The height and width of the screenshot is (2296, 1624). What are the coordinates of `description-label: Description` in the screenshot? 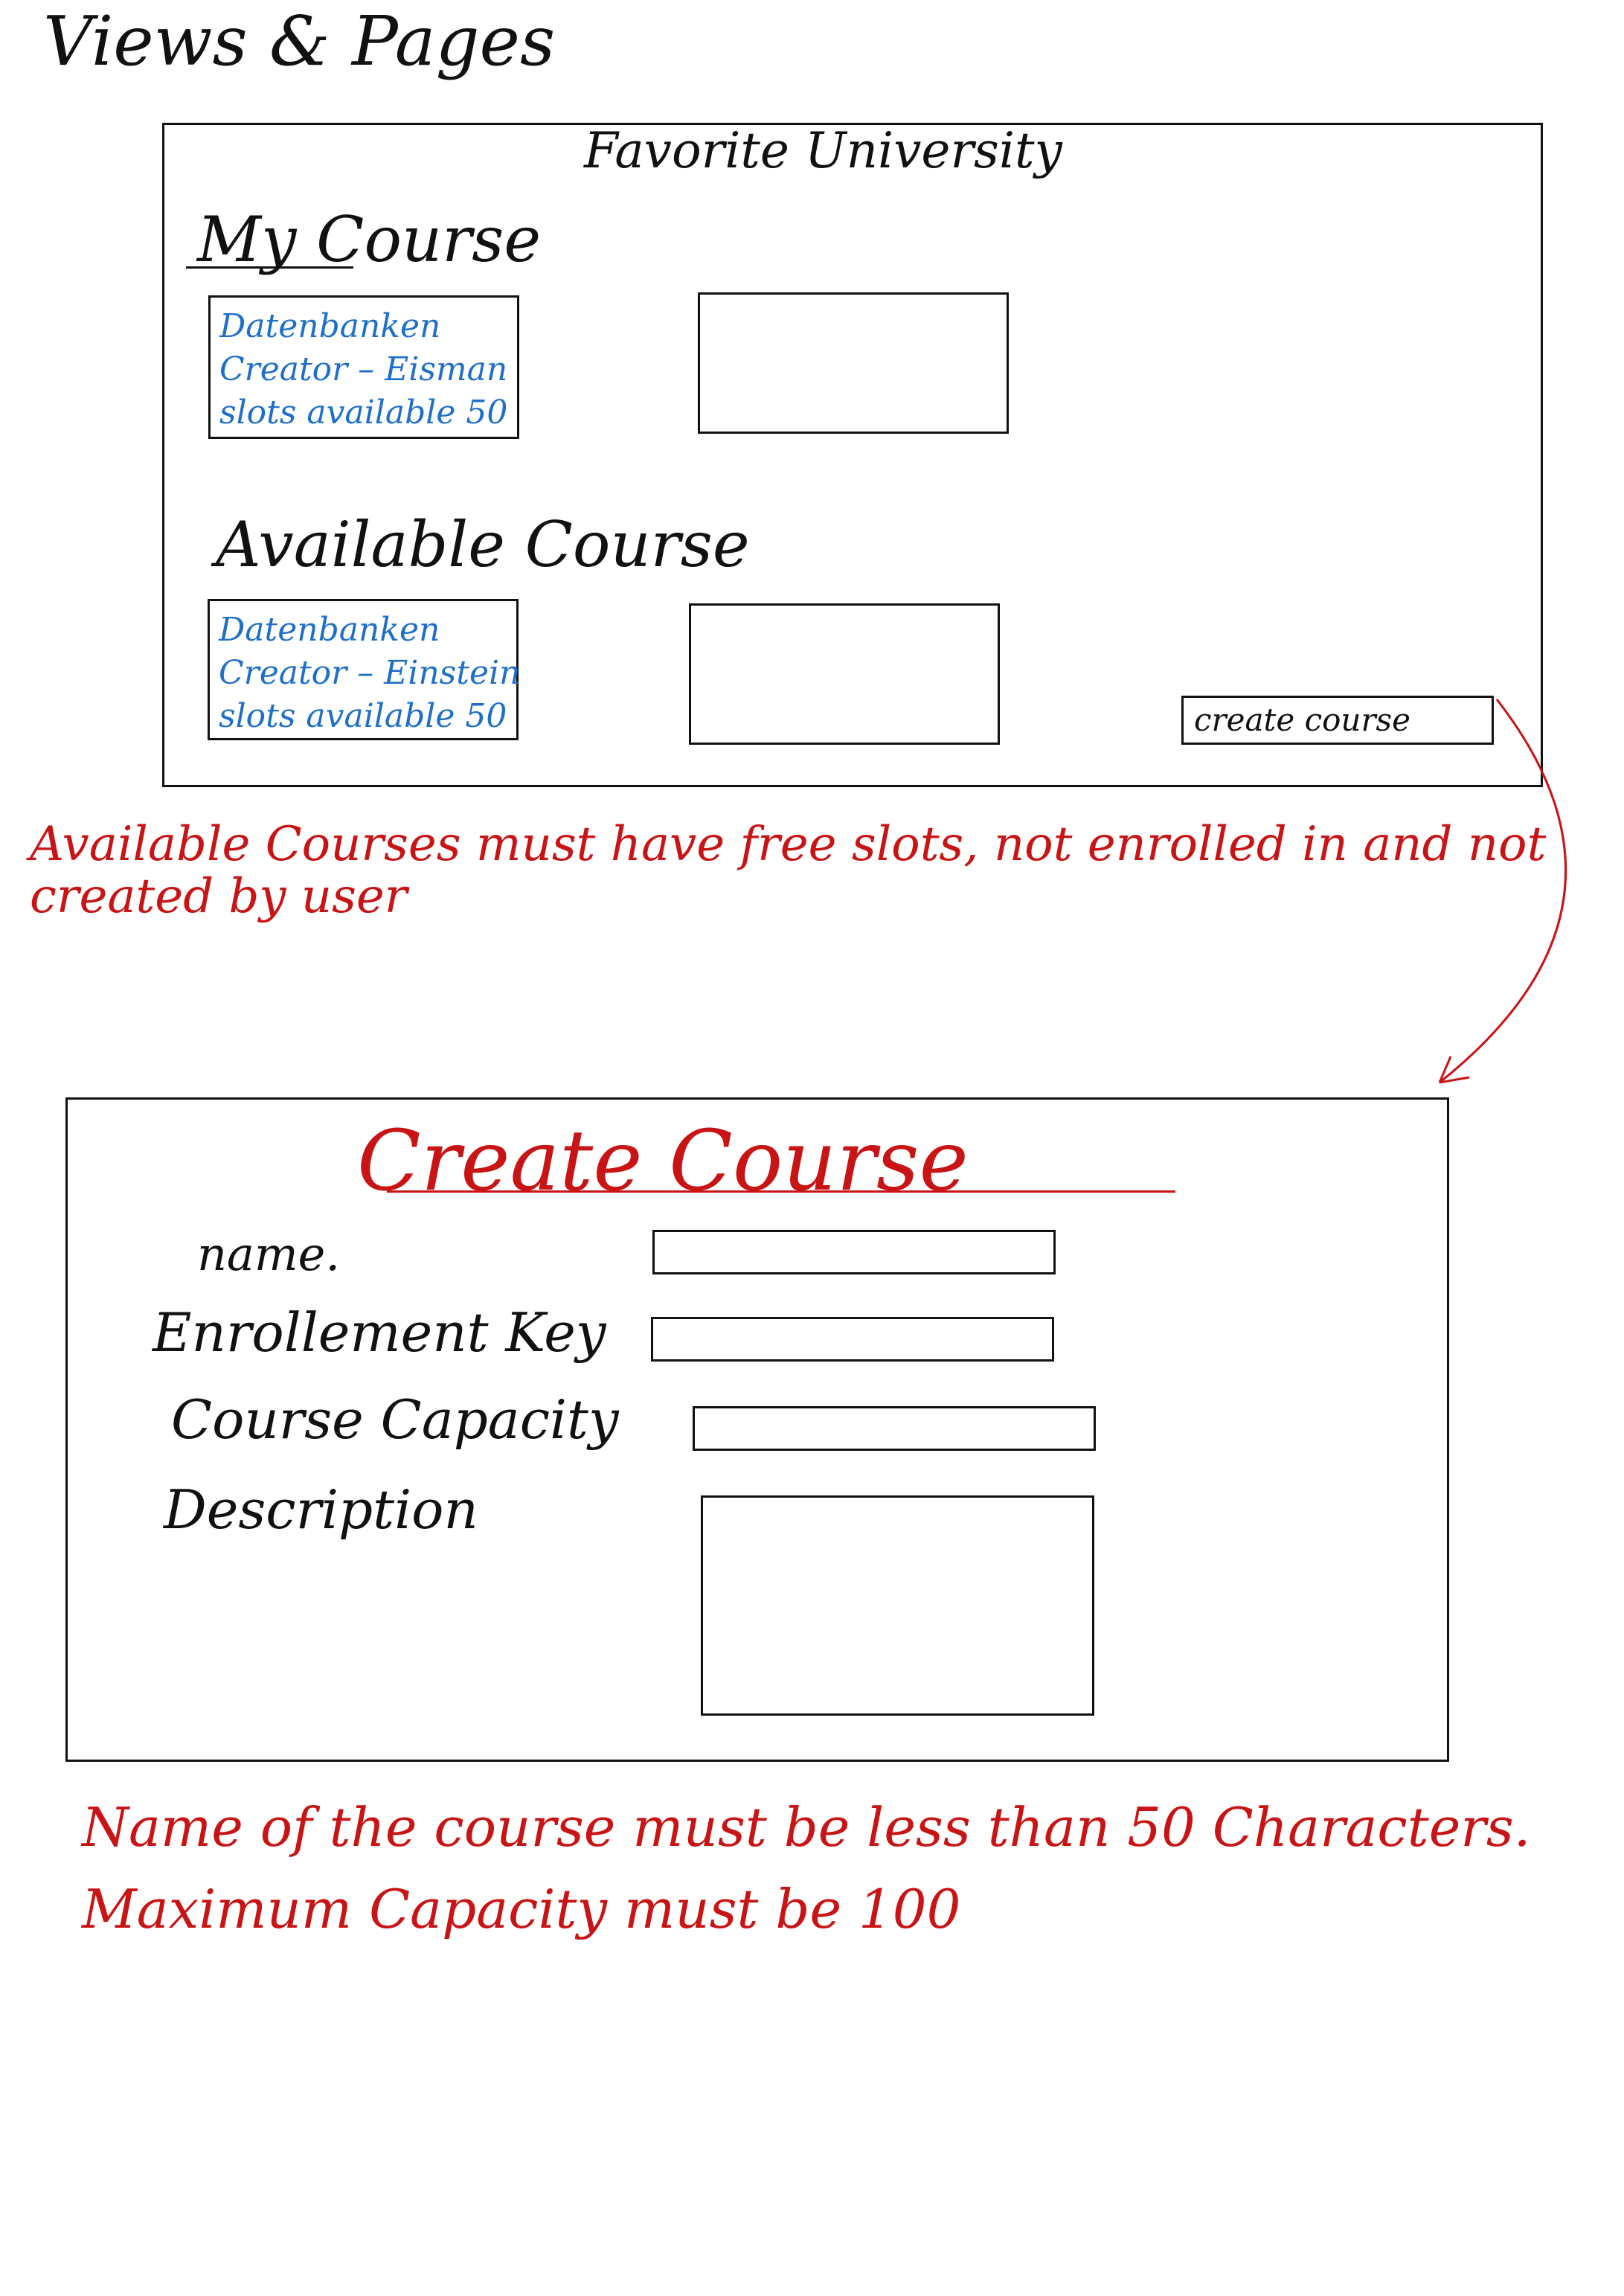 It's located at (321, 1509).